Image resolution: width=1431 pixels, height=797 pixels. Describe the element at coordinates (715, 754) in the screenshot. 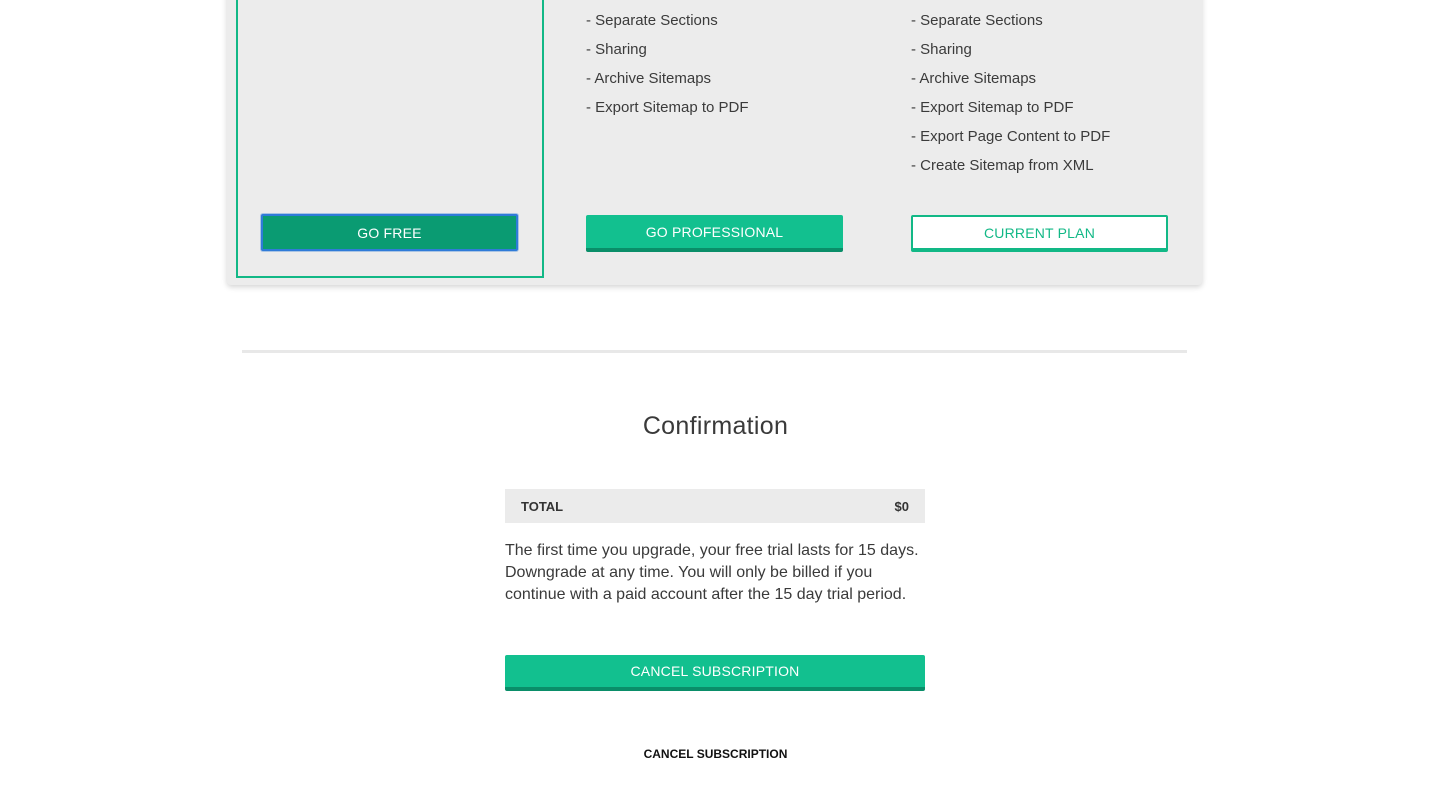

I see `cancel-subscription-link: CANCEL SUBSCRIPTION` at that location.